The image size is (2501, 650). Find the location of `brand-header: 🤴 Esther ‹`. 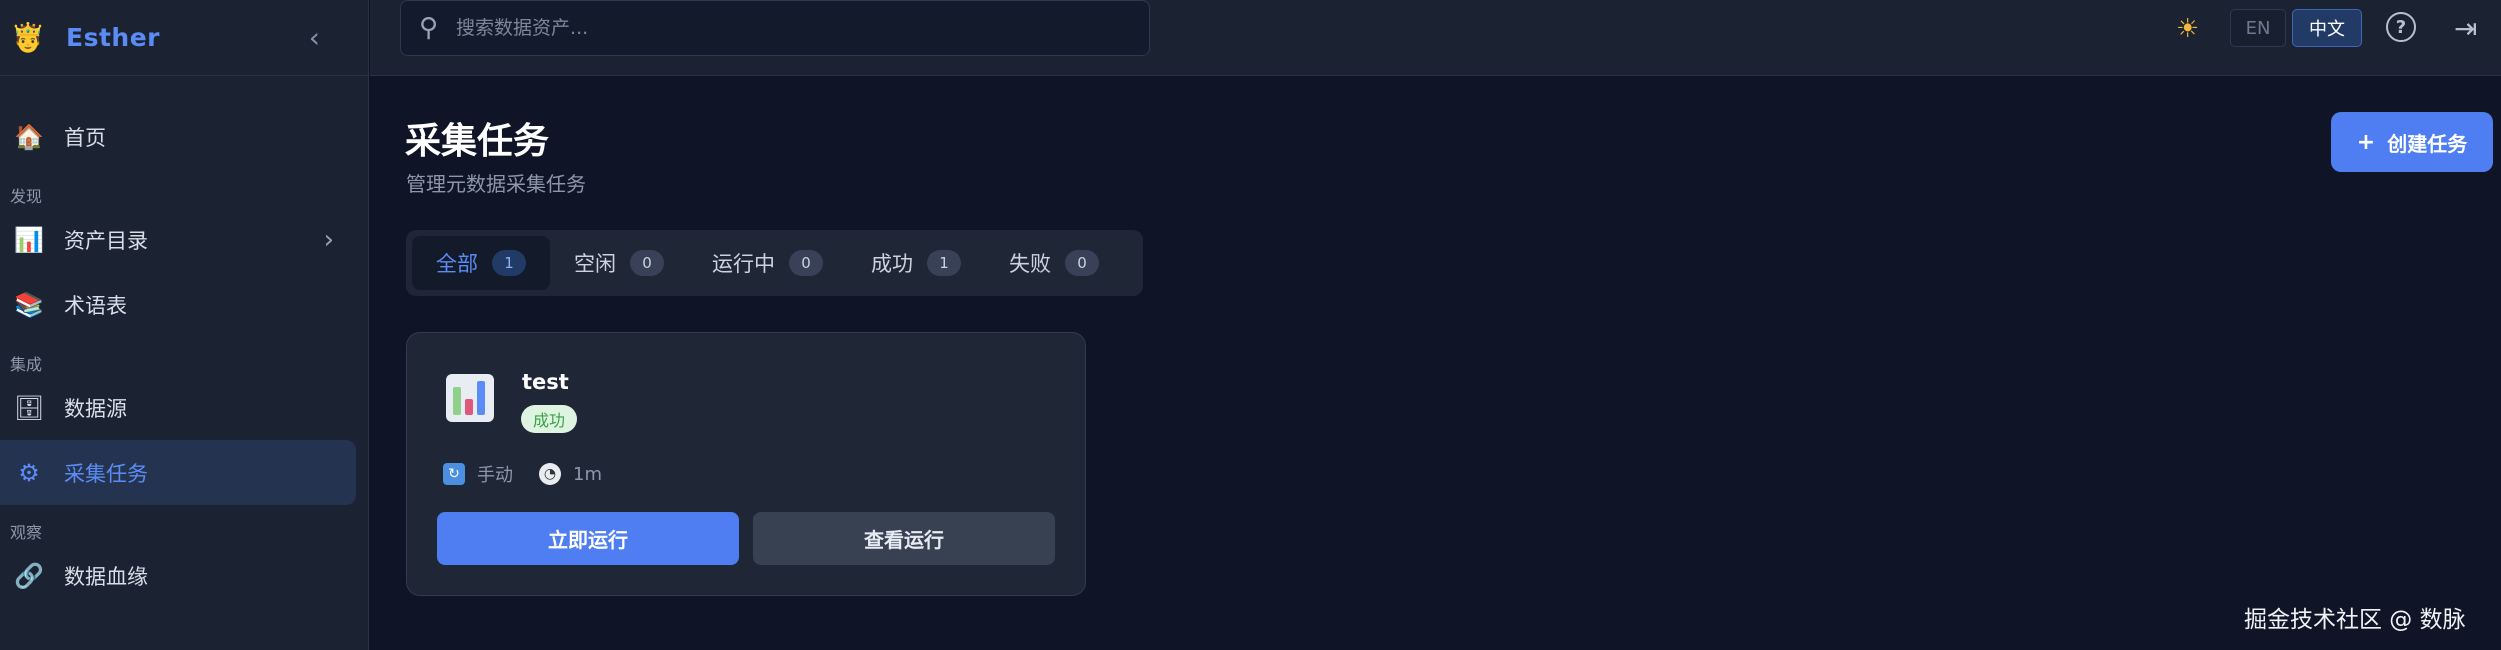

brand-header: 🤴 Esther ‹ is located at coordinates (184, 38).